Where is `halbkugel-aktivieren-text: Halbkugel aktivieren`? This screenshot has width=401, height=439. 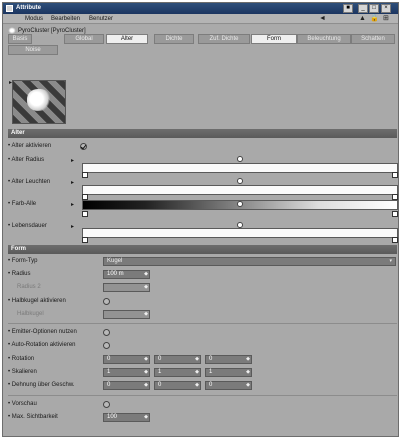
halbkugel-aktivieren-text: Halbkugel aktivieren is located at coordinates (38, 301).